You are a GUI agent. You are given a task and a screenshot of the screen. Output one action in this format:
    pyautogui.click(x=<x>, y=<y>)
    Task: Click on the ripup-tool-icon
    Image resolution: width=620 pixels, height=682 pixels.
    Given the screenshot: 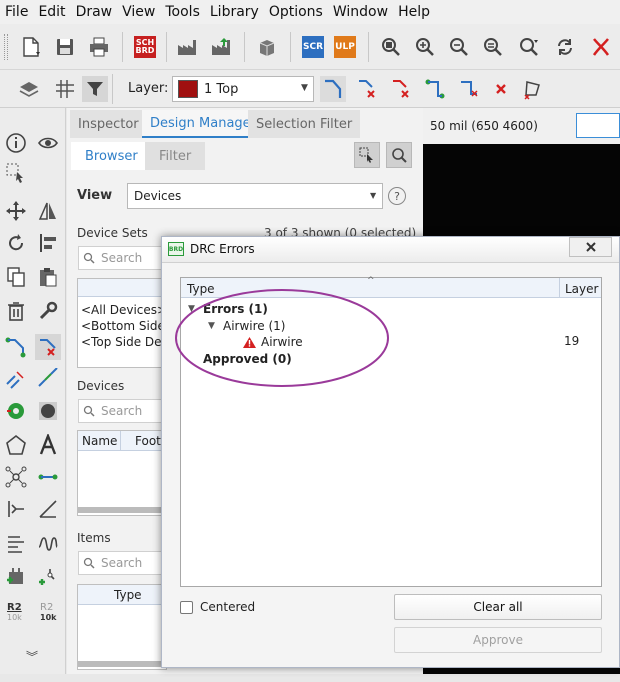 What is the action you would take?
    pyautogui.click(x=48, y=347)
    